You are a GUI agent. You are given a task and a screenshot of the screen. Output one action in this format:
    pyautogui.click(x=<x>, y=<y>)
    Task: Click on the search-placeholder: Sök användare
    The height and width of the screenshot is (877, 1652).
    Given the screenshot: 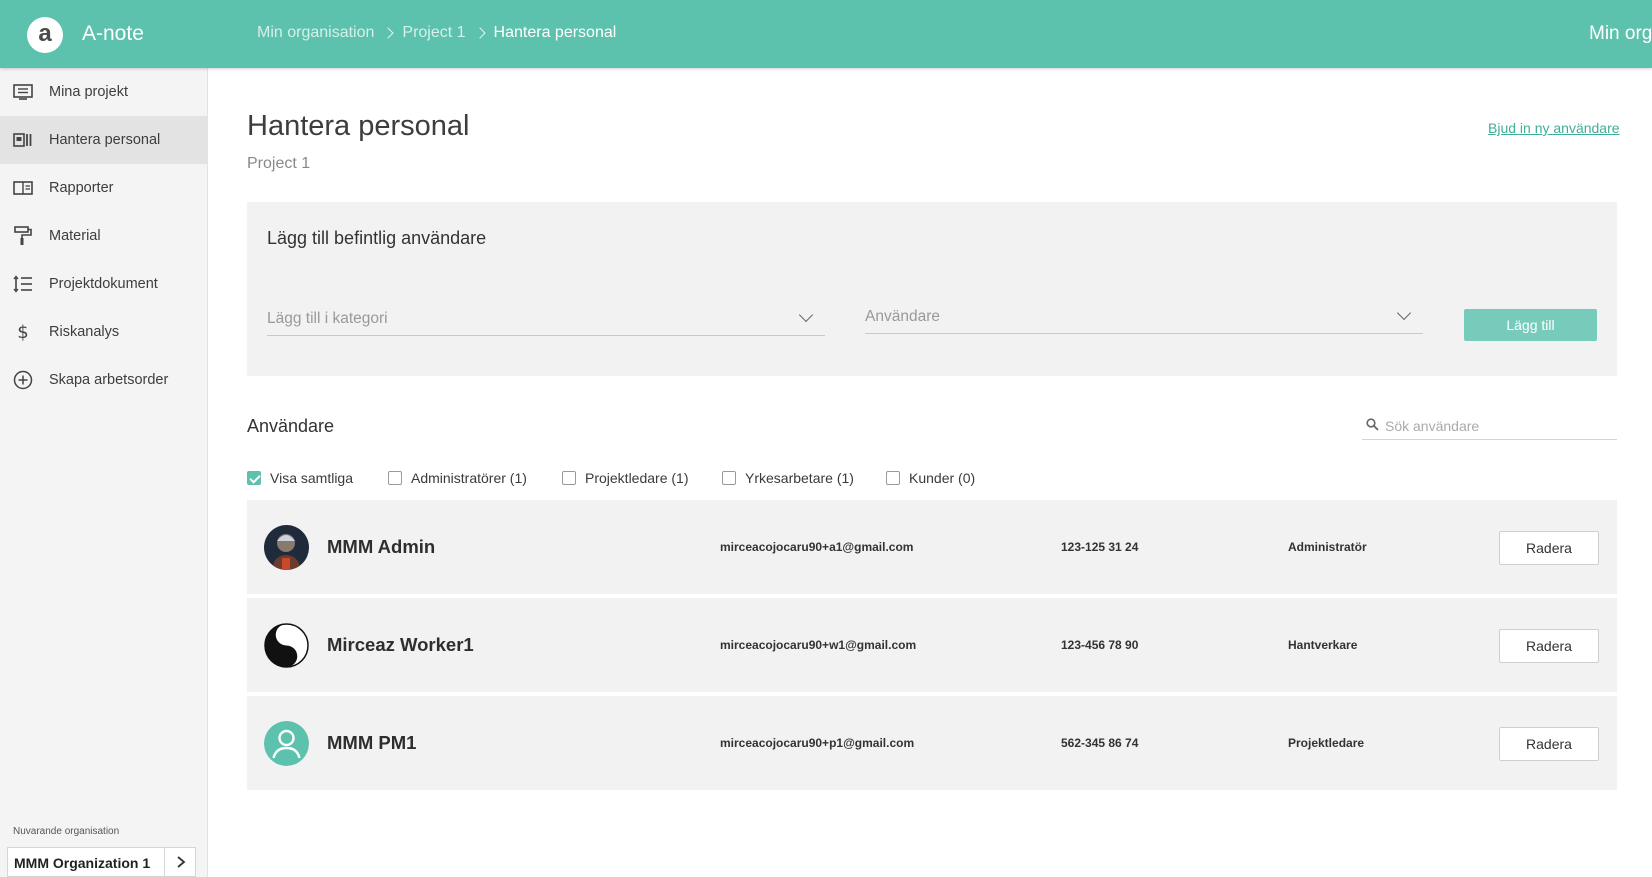 What is the action you would take?
    pyautogui.click(x=1432, y=426)
    